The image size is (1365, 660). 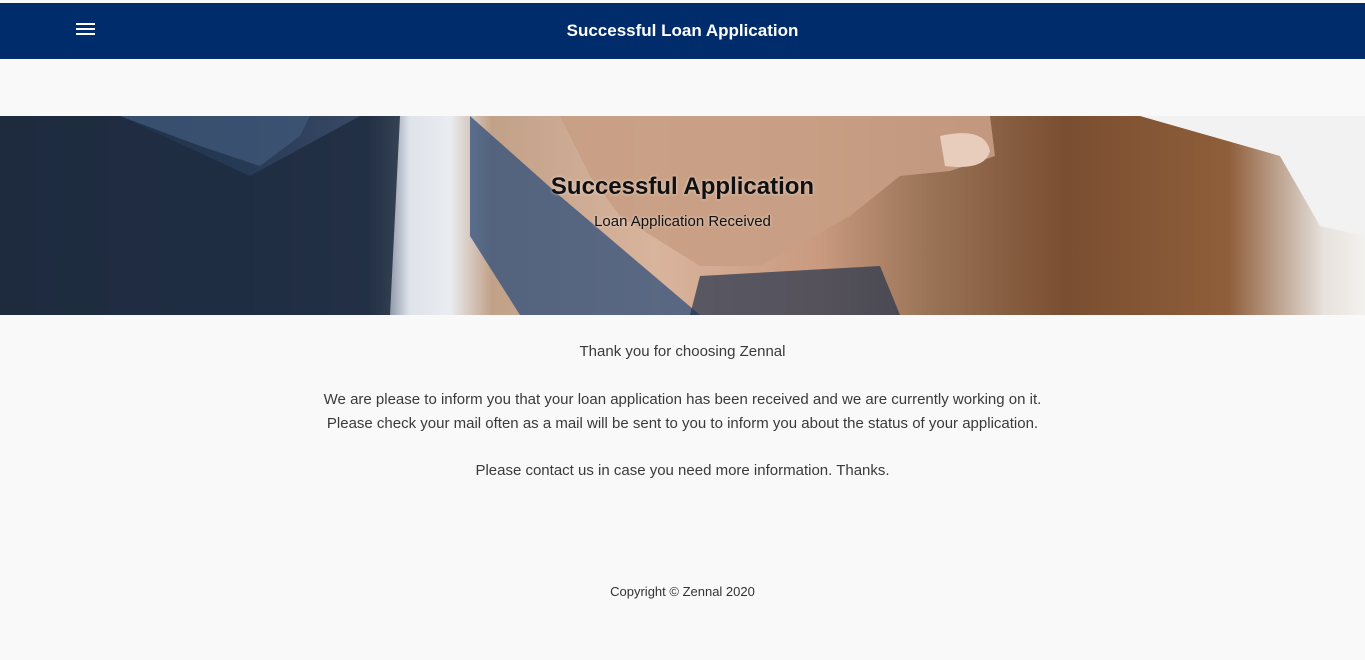 What do you see at coordinates (682, 351) in the screenshot?
I see `thanks-text: Thank you for choosing Zennal` at bounding box center [682, 351].